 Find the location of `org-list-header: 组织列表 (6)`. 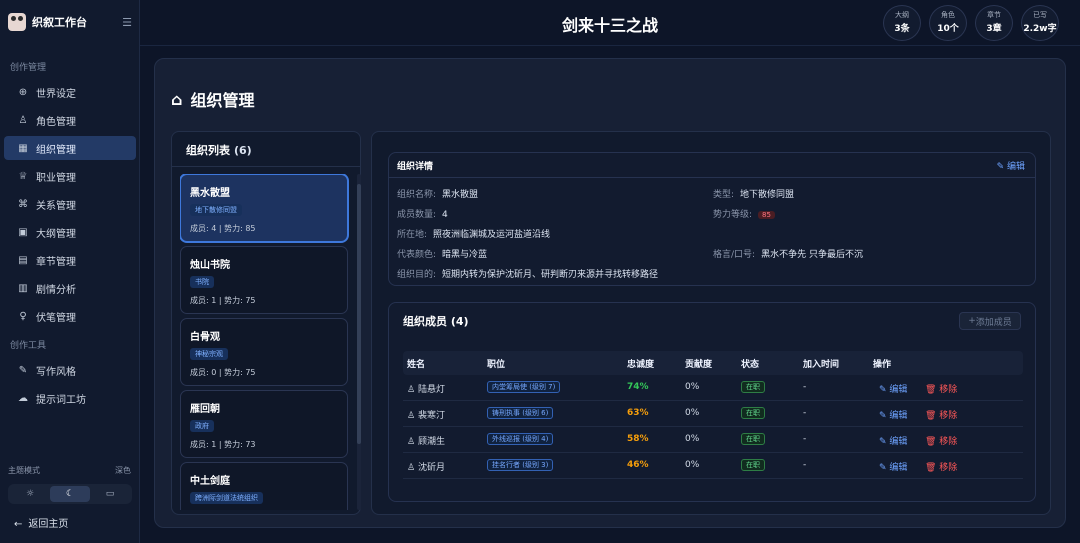

org-list-header: 组织列表 (6) is located at coordinates (219, 150).